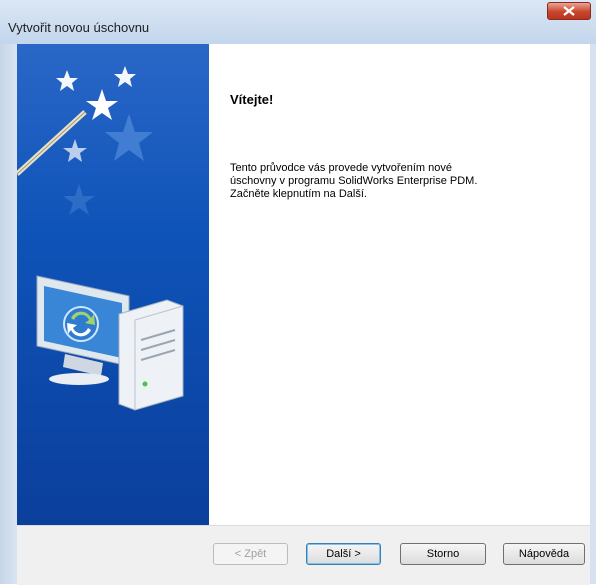 The height and width of the screenshot is (585, 596). I want to click on page-title: Vítejte!, so click(252, 99).